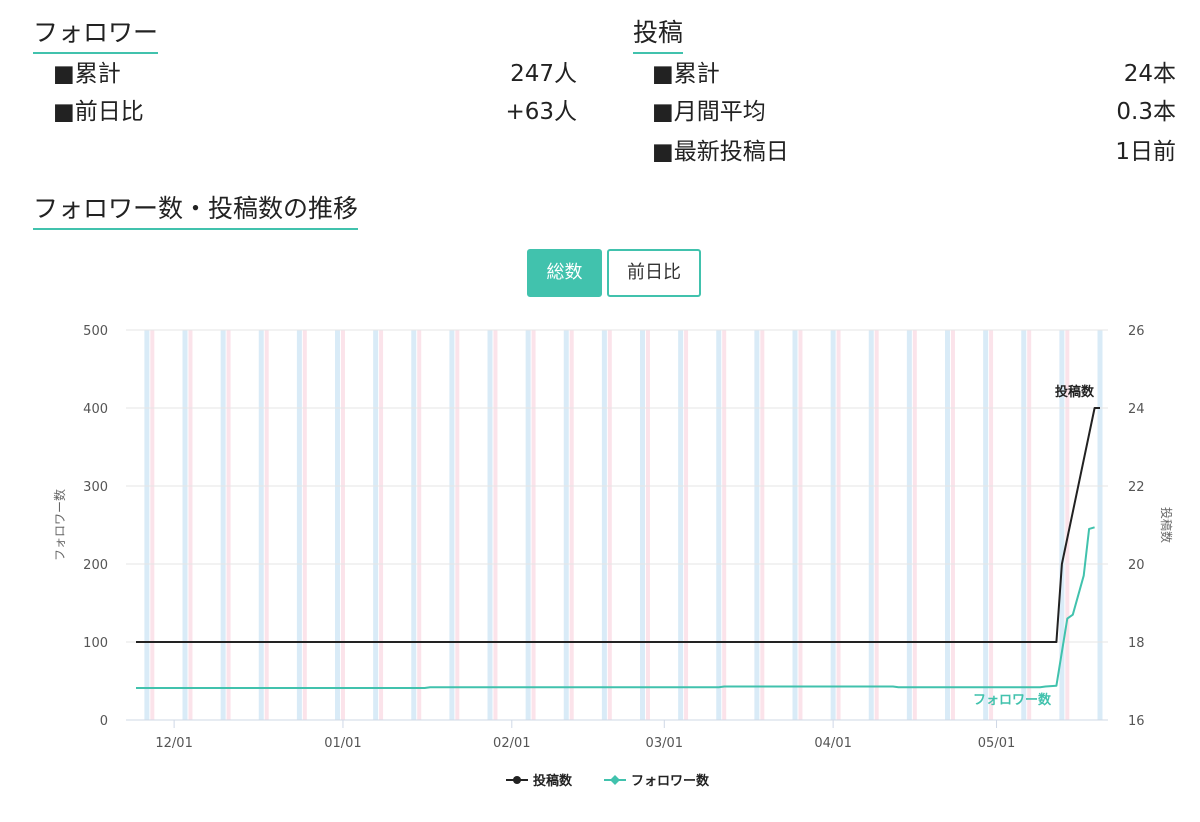 The height and width of the screenshot is (822, 1200). I want to click on daily-diff-toggle-button: 前日比, so click(654, 273).